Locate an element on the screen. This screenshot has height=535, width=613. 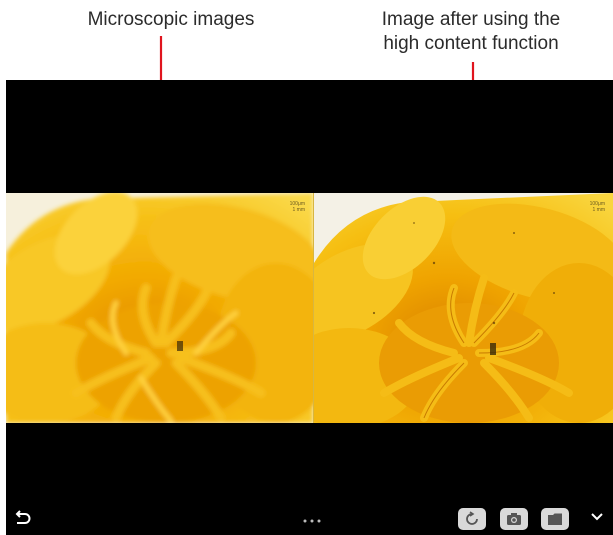
gallery-button is located at coordinates (555, 519).